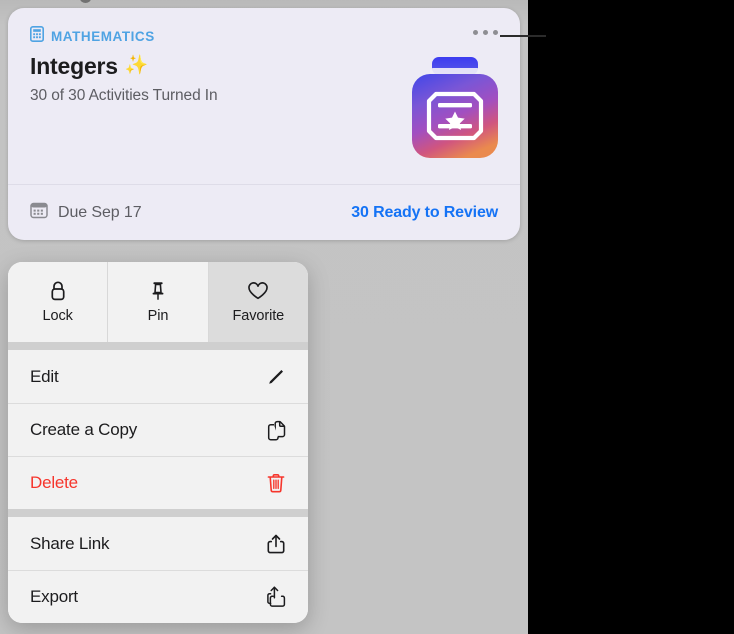  What do you see at coordinates (264, 36) in the screenshot?
I see `subject-row: MATHEMATICS` at bounding box center [264, 36].